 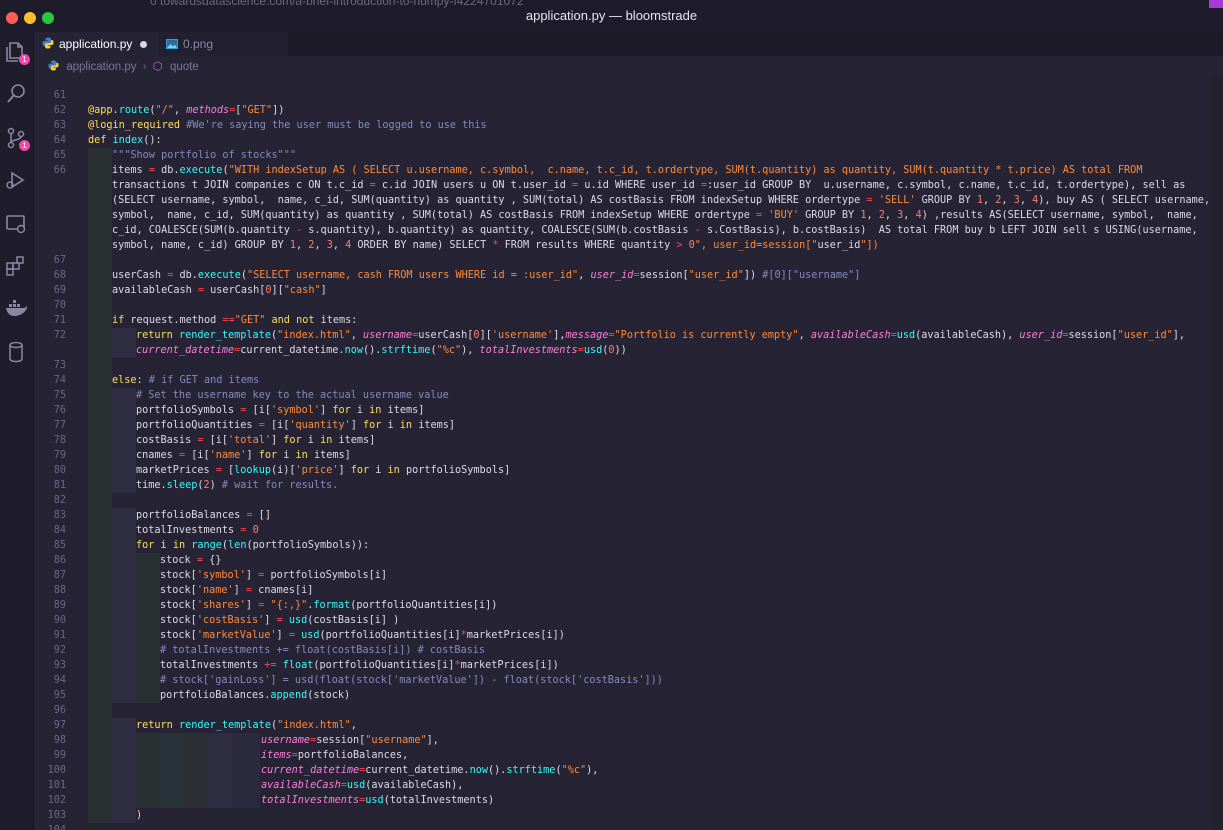 I want to click on code-line: 97 return render_template("index.html",, so click(x=623, y=725).